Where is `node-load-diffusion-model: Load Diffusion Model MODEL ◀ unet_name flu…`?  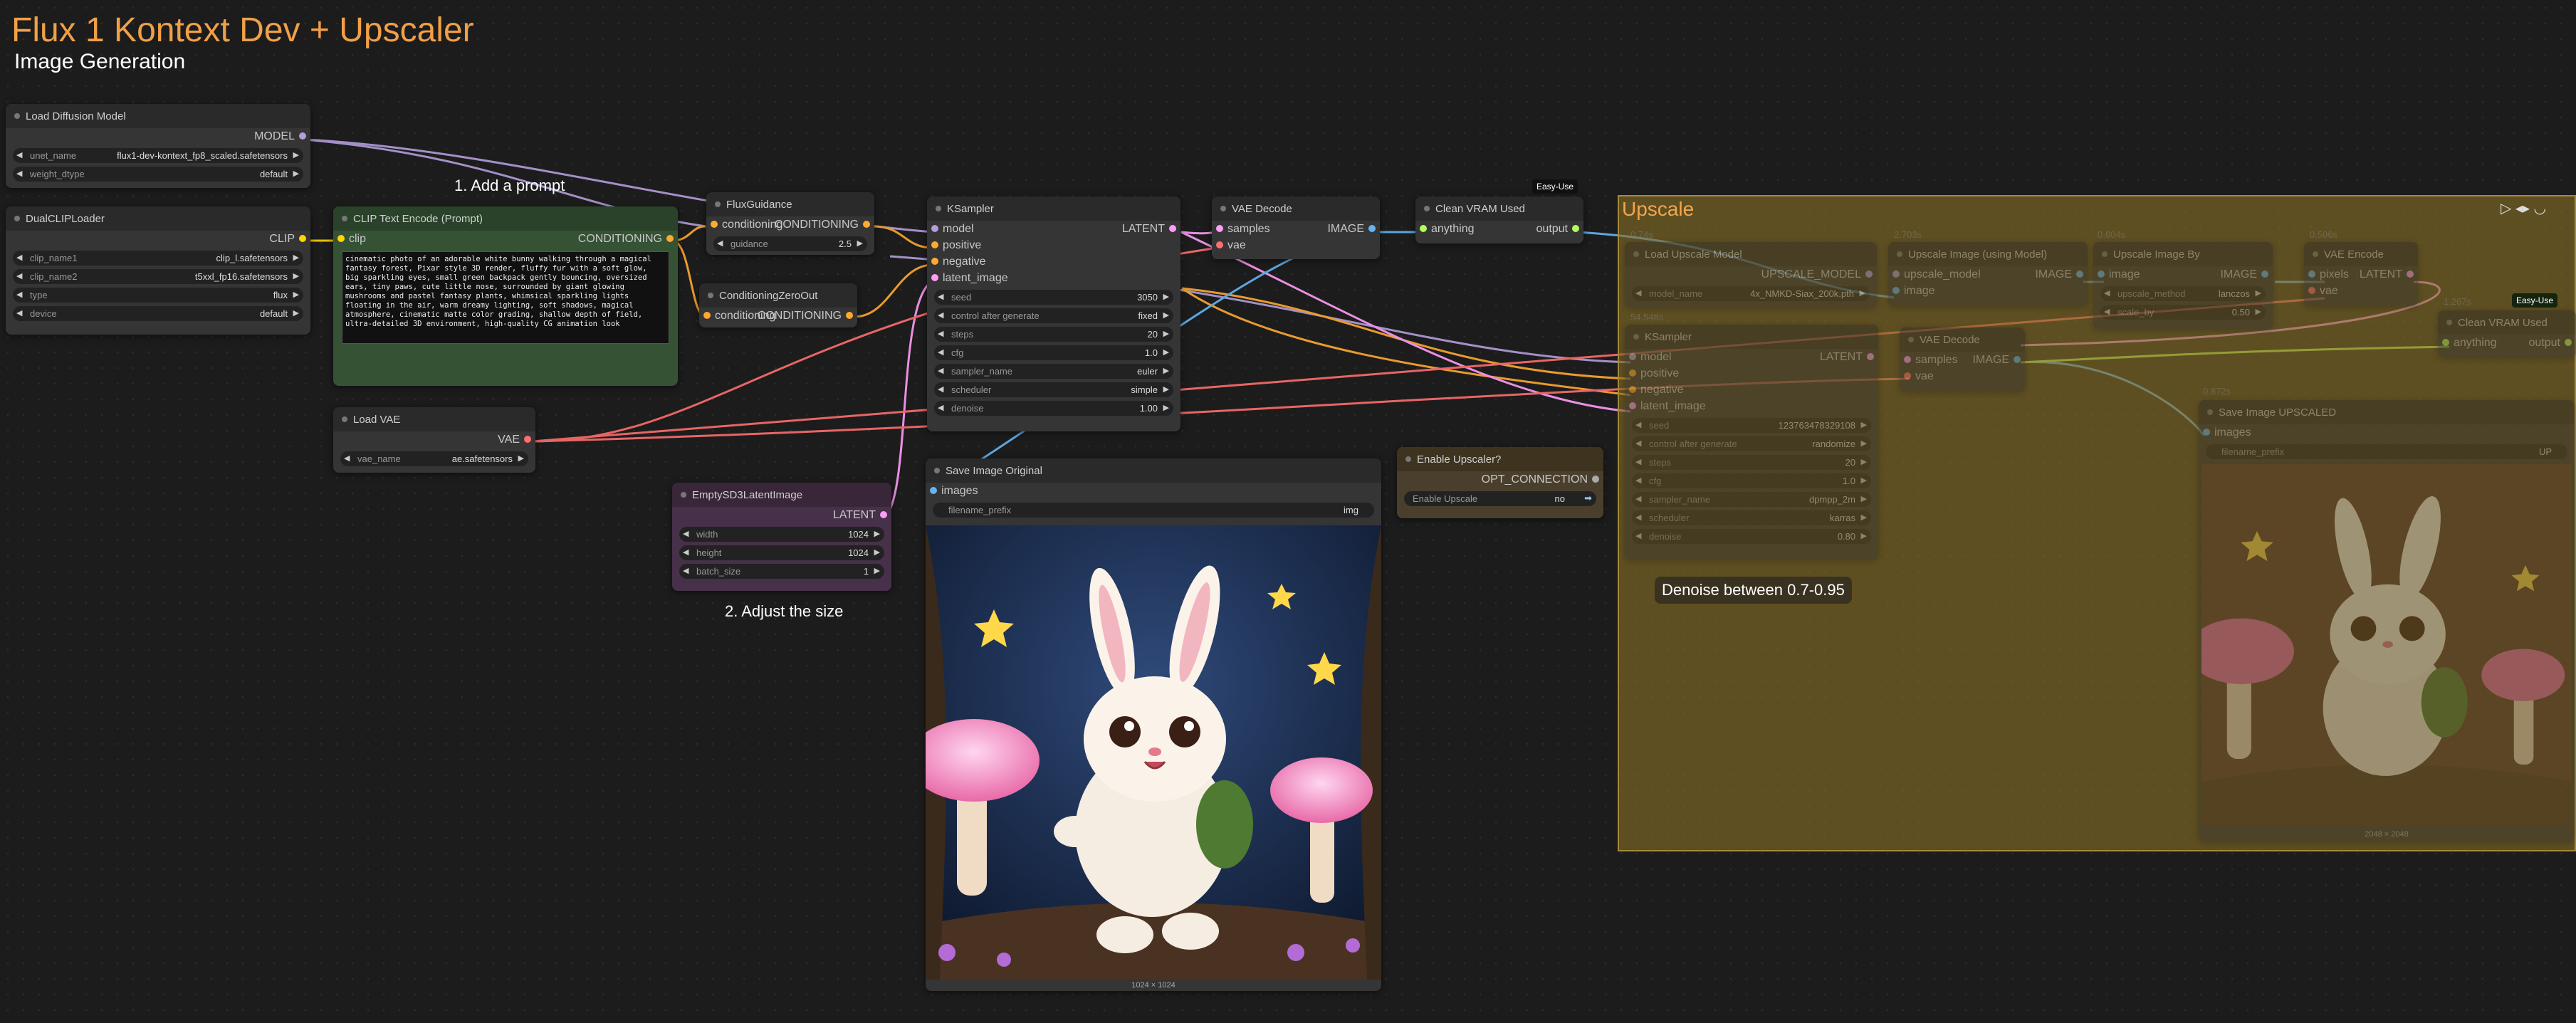
node-load-diffusion-model: Load Diffusion Model MODEL ◀ unet_name flu… is located at coordinates (158, 146).